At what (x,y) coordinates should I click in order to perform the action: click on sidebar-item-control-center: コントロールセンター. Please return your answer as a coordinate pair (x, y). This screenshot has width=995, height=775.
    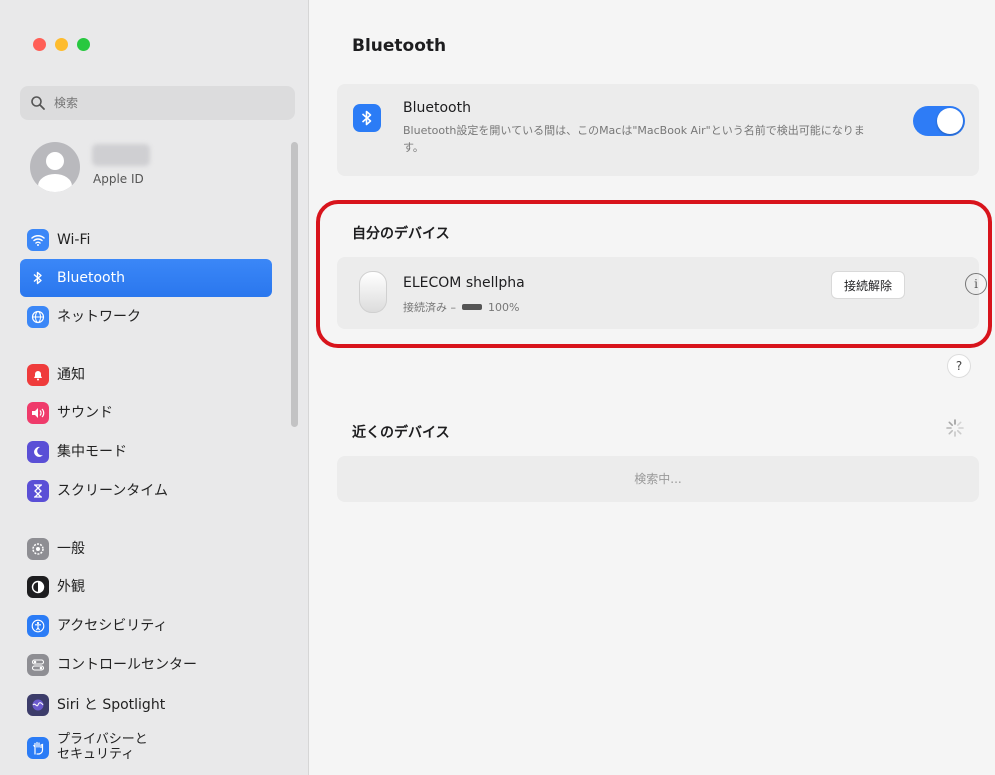
    Looking at the image, I should click on (146, 665).